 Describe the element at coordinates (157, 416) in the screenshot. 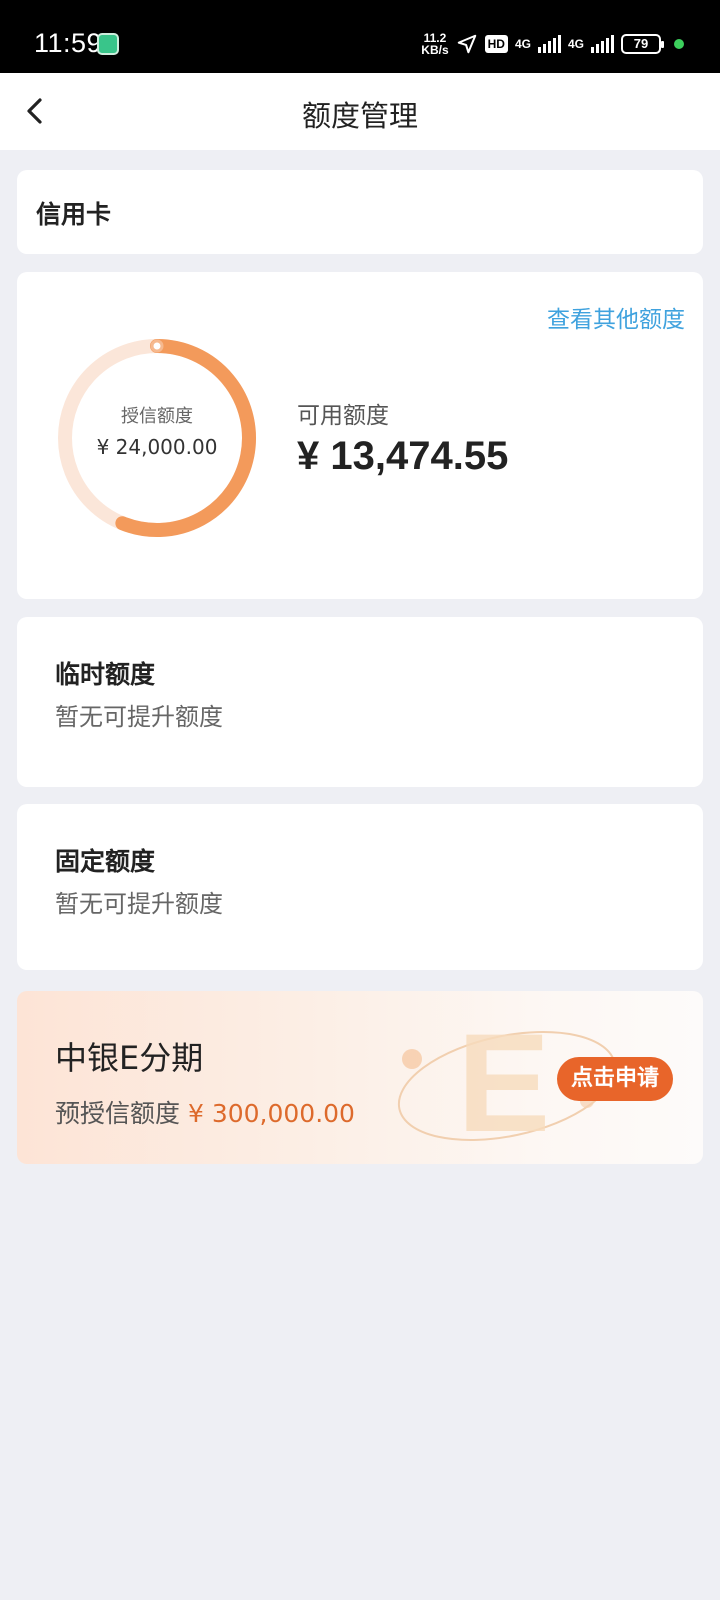

I see `credit-limit-label: 授信额度` at that location.